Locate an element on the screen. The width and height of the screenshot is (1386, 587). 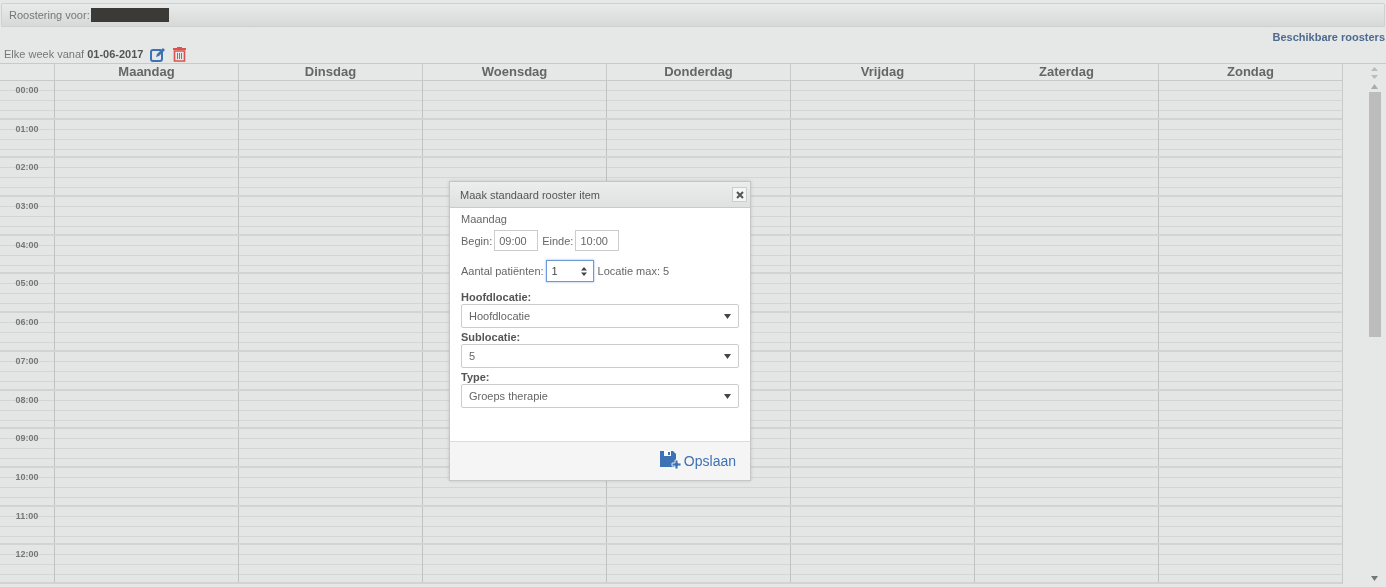
save-button: Opslaan is located at coordinates (697, 461).